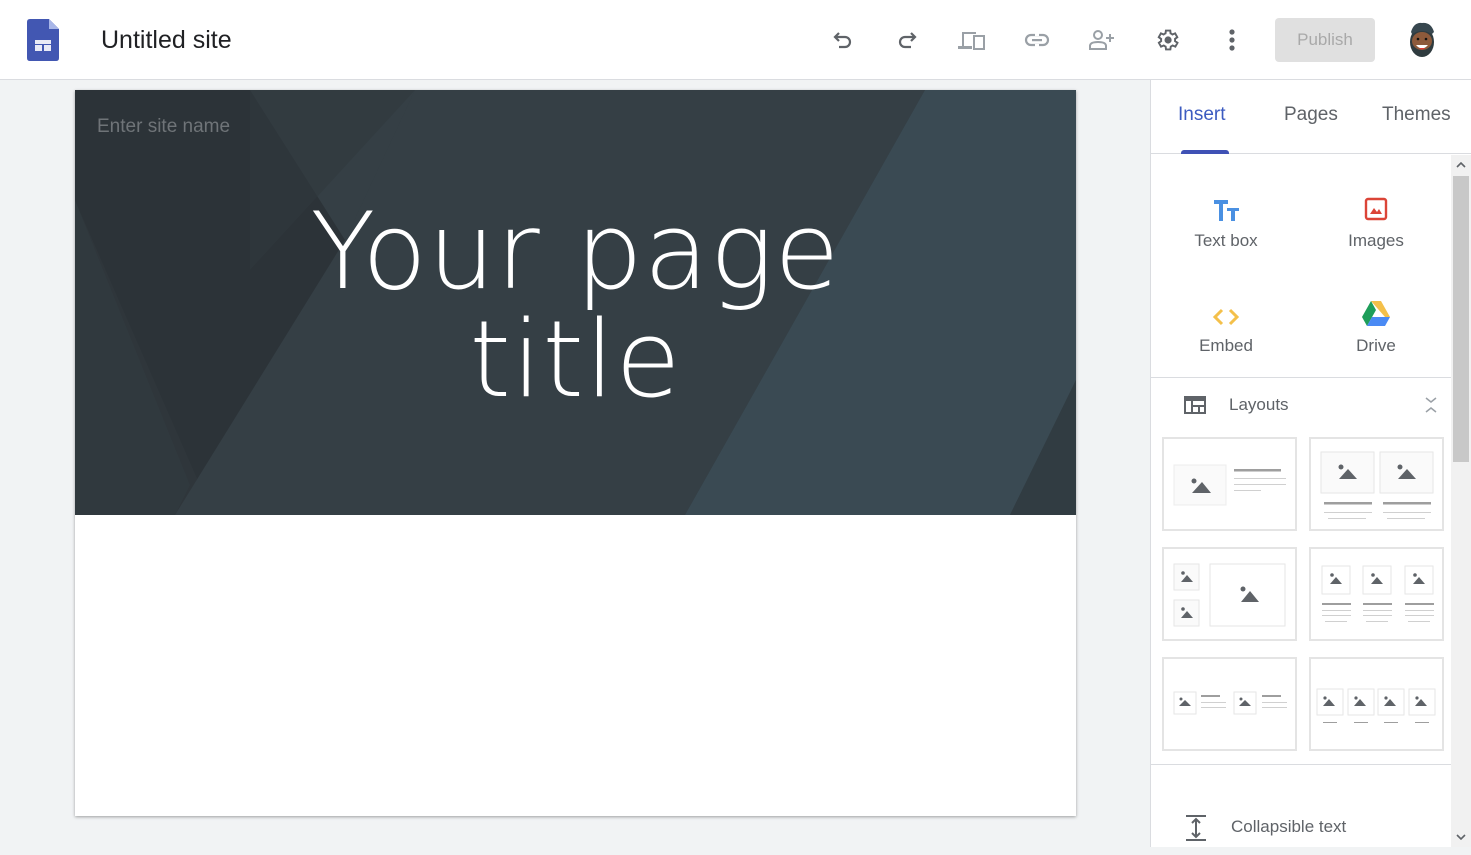 Image resolution: width=1471 pixels, height=855 pixels. I want to click on scroll-down-arrow-icon, so click(1461, 837).